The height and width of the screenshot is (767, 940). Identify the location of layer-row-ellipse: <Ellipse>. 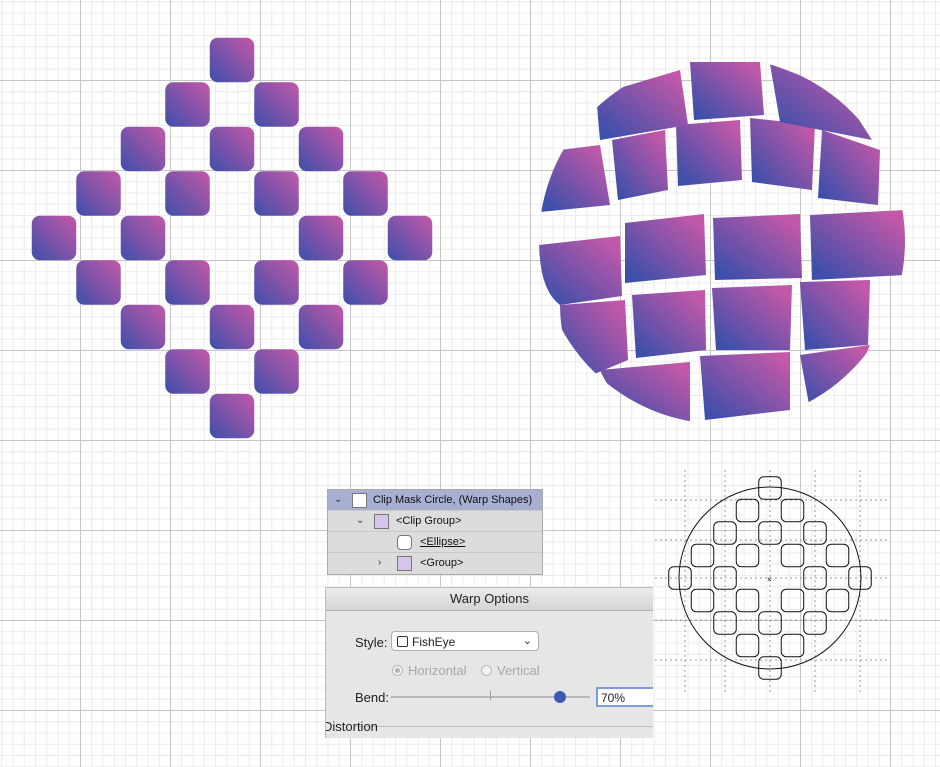
(435, 542).